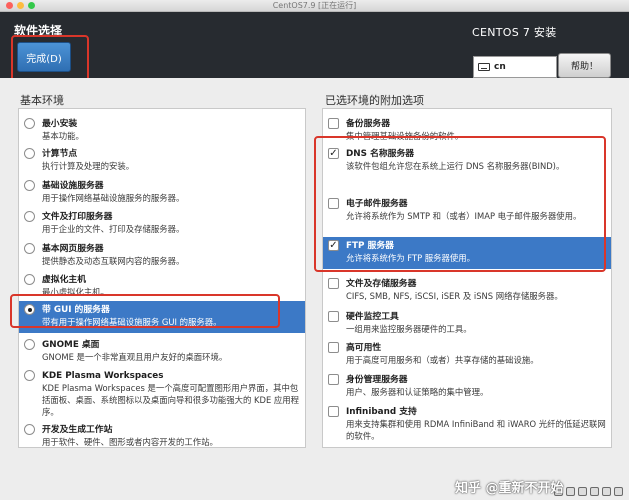  I want to click on environment-name: 文件及打印服务器, so click(77, 217).